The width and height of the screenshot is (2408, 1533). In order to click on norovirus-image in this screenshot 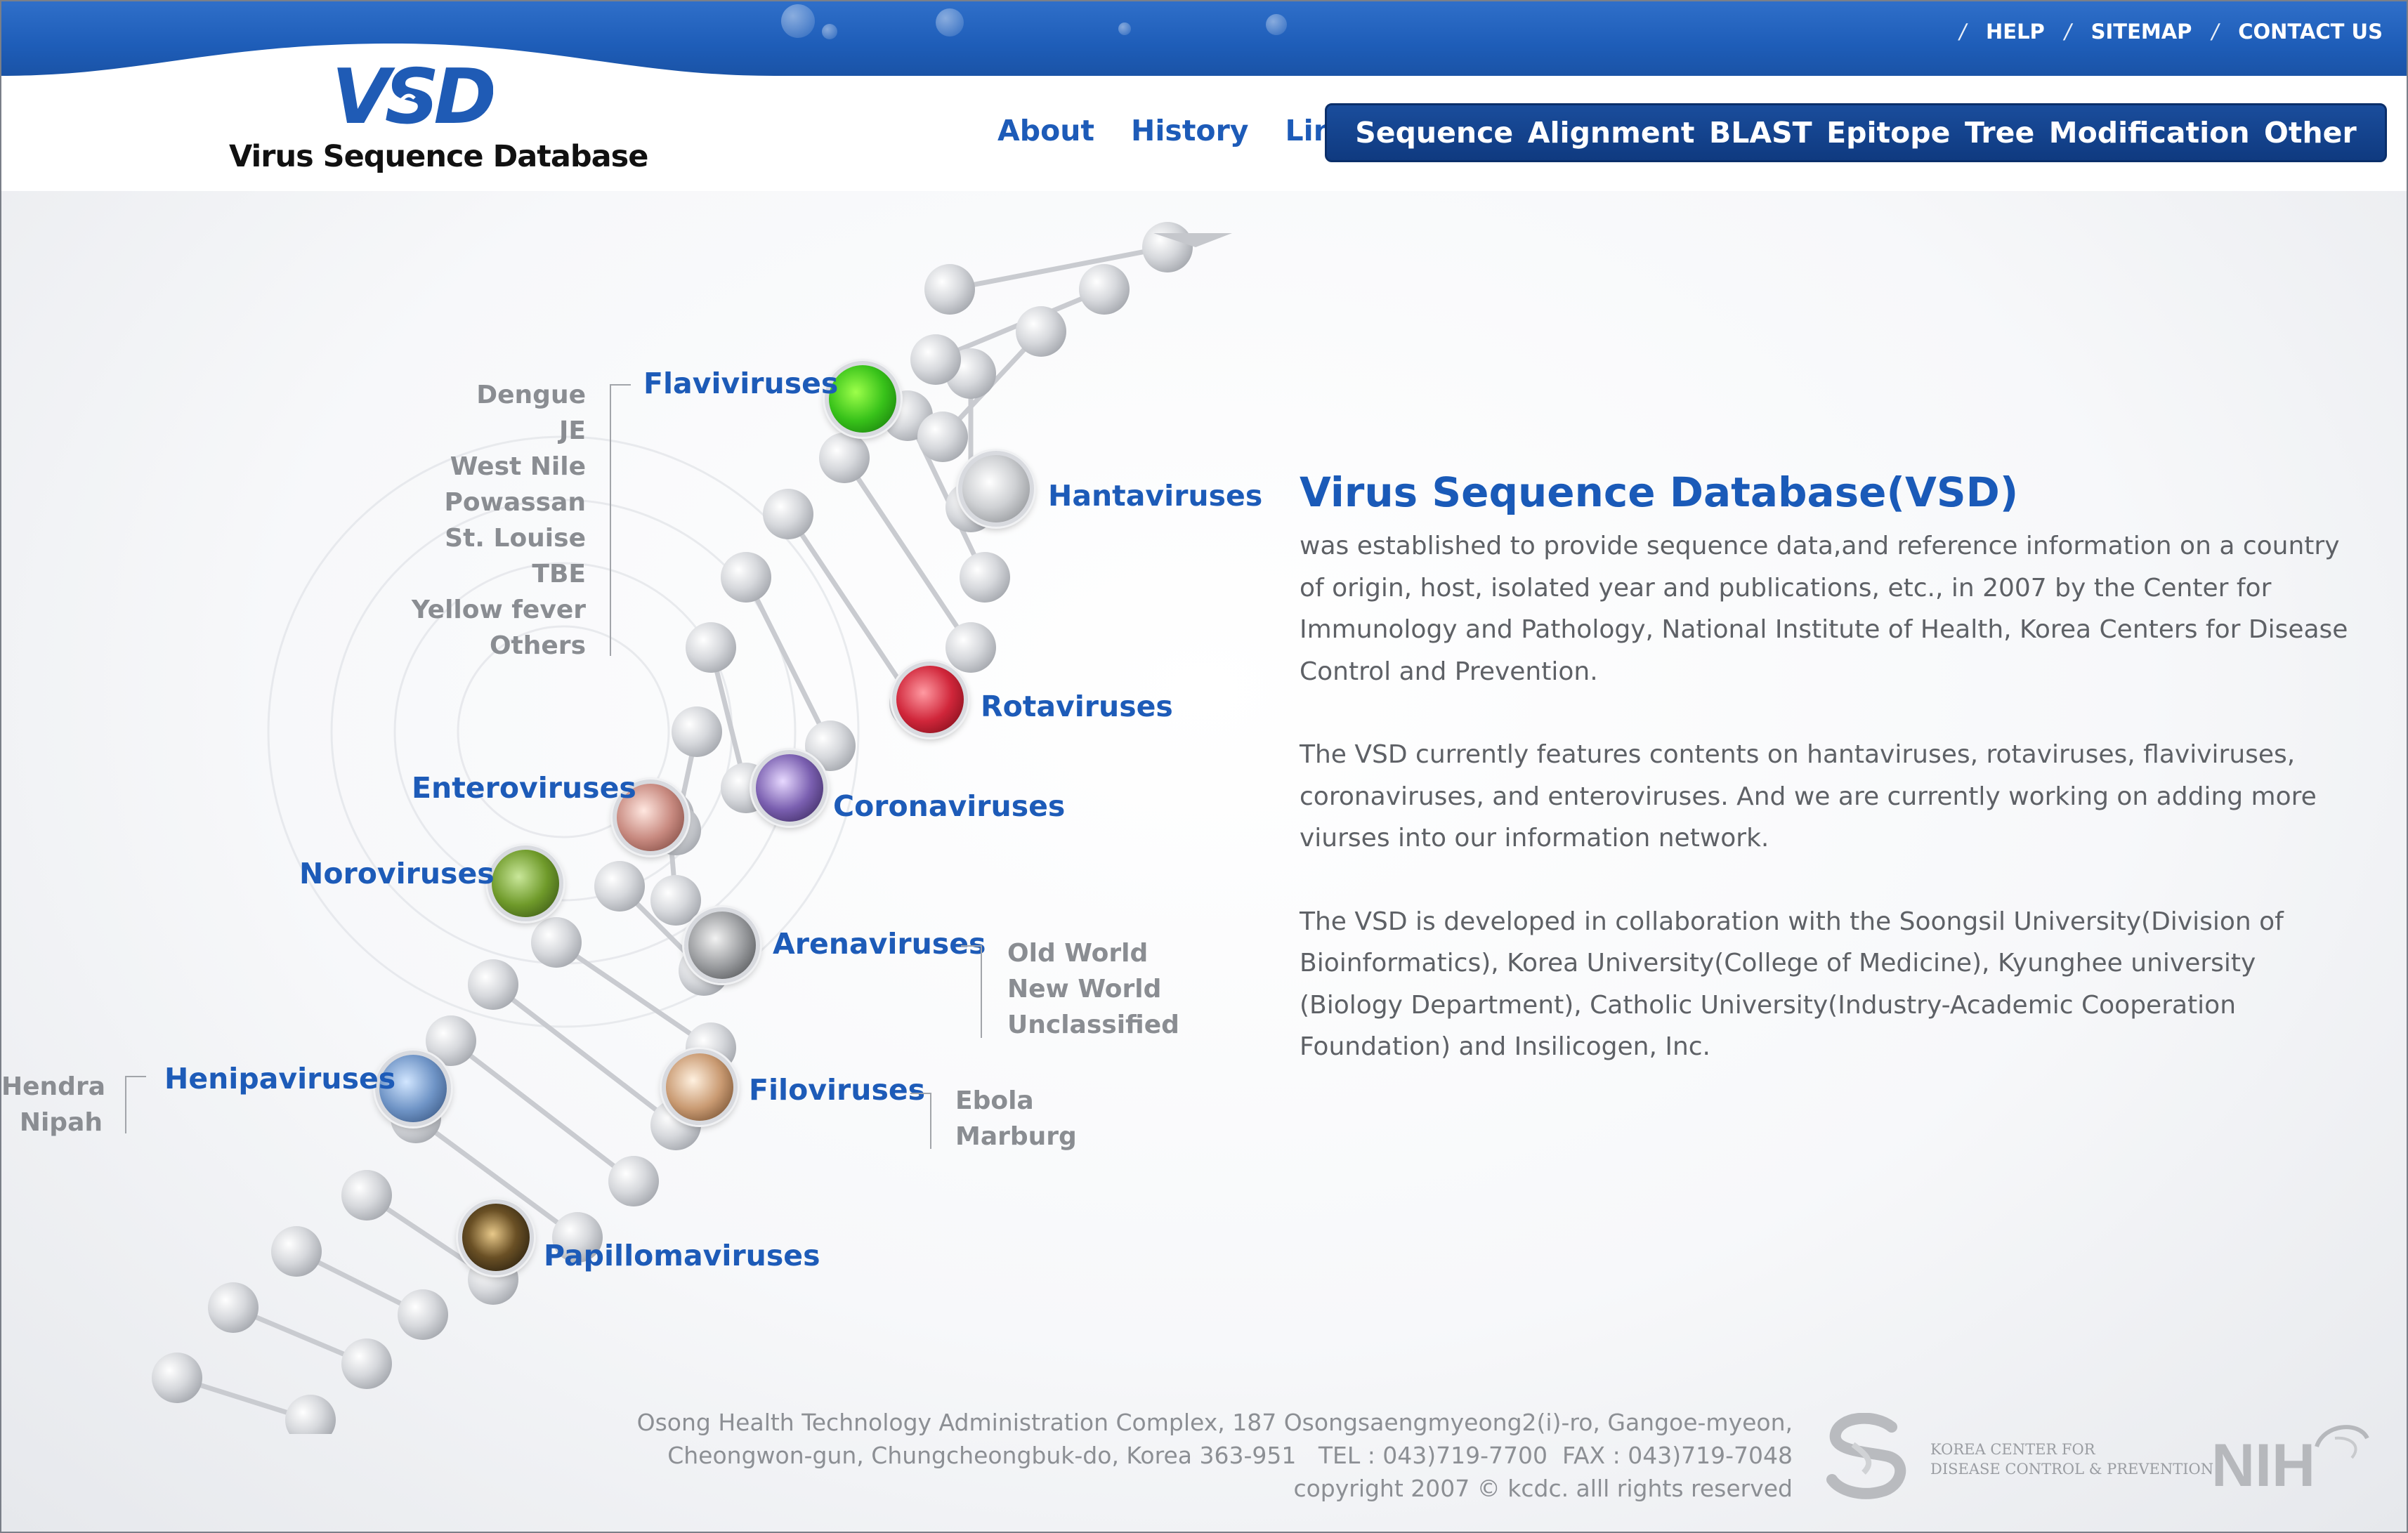, I will do `click(525, 883)`.